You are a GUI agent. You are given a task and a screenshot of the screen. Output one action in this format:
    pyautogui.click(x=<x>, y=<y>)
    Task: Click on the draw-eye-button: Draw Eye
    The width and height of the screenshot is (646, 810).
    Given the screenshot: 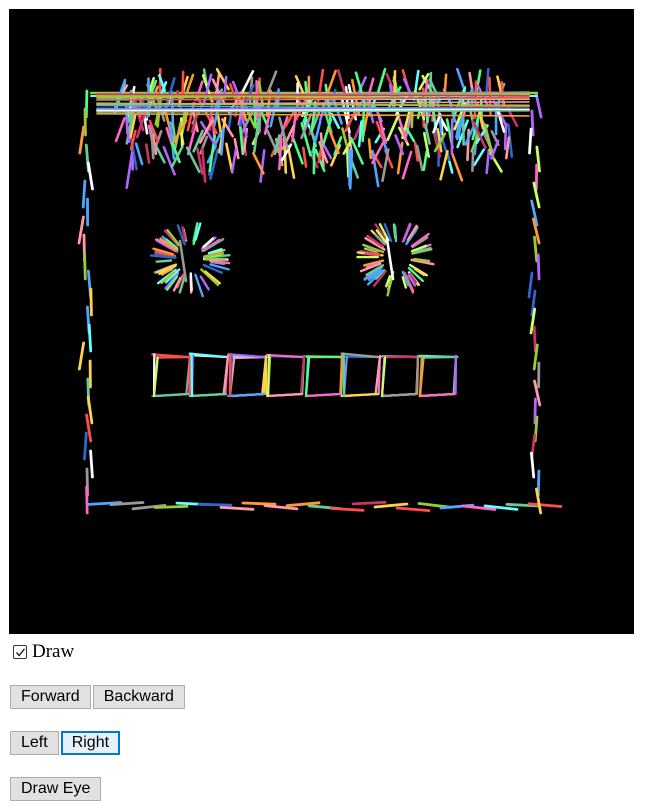 What is the action you would take?
    pyautogui.click(x=56, y=789)
    